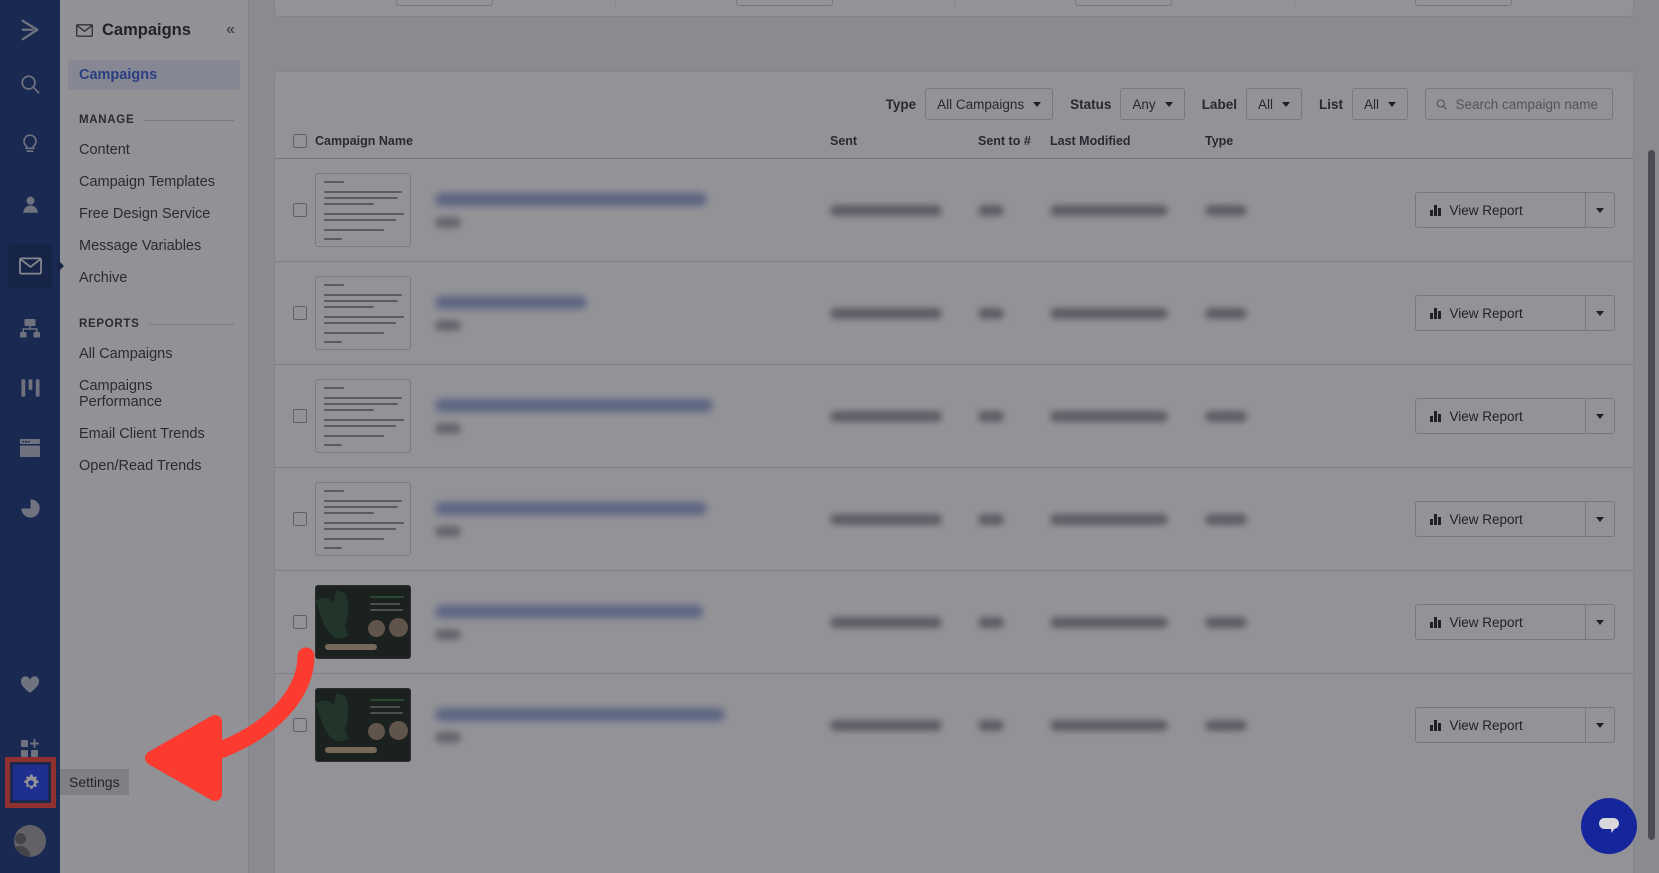  Describe the element at coordinates (154, 214) in the screenshot. I see `subnav-item-free-design-service: Free Design Service` at that location.